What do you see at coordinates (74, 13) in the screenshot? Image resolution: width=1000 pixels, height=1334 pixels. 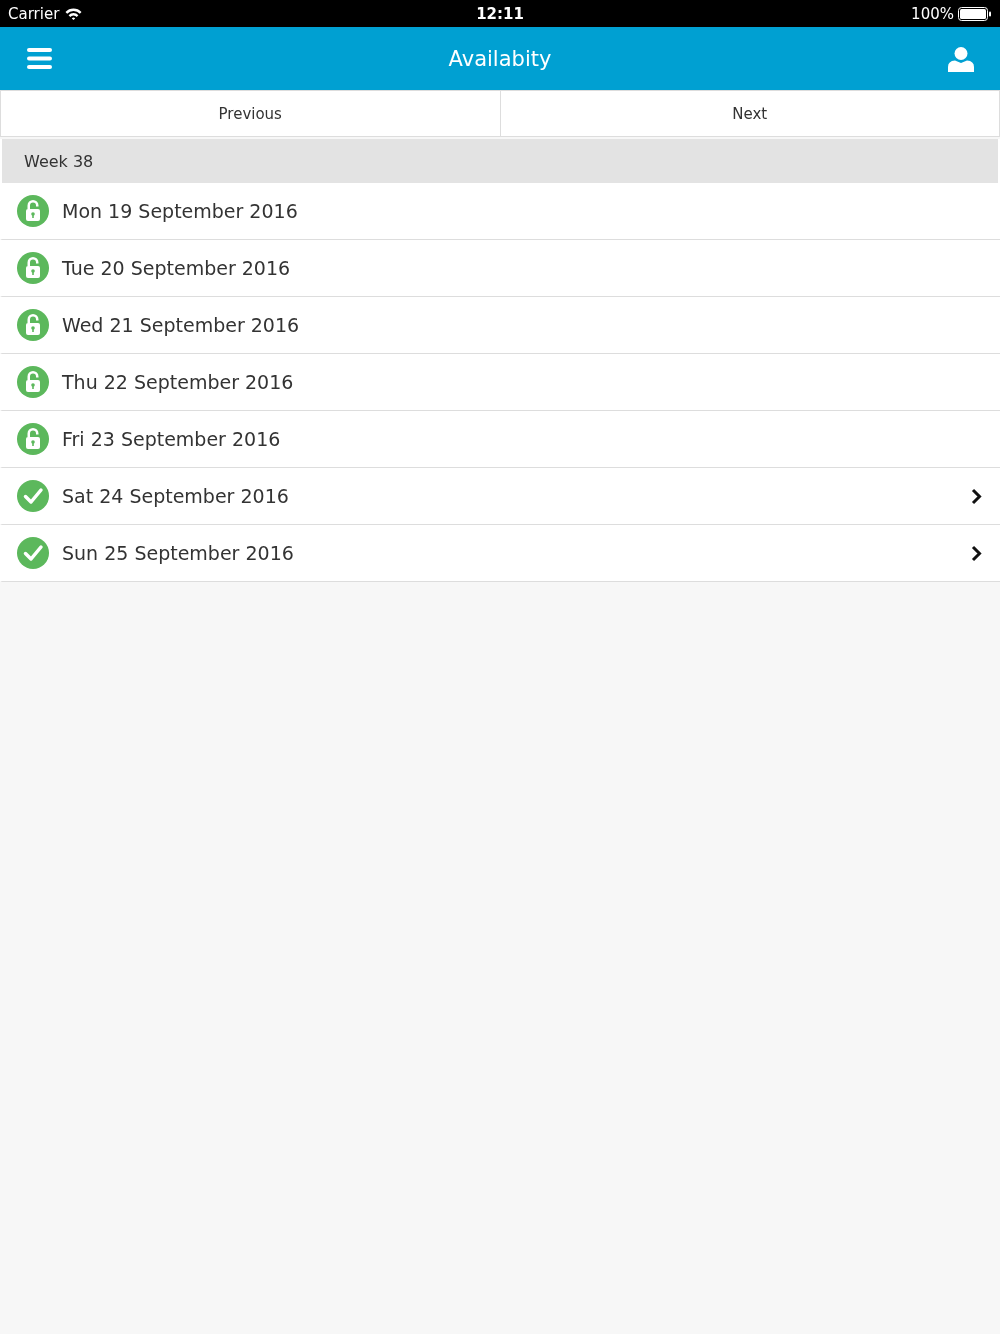 I see `wifi-icon` at bounding box center [74, 13].